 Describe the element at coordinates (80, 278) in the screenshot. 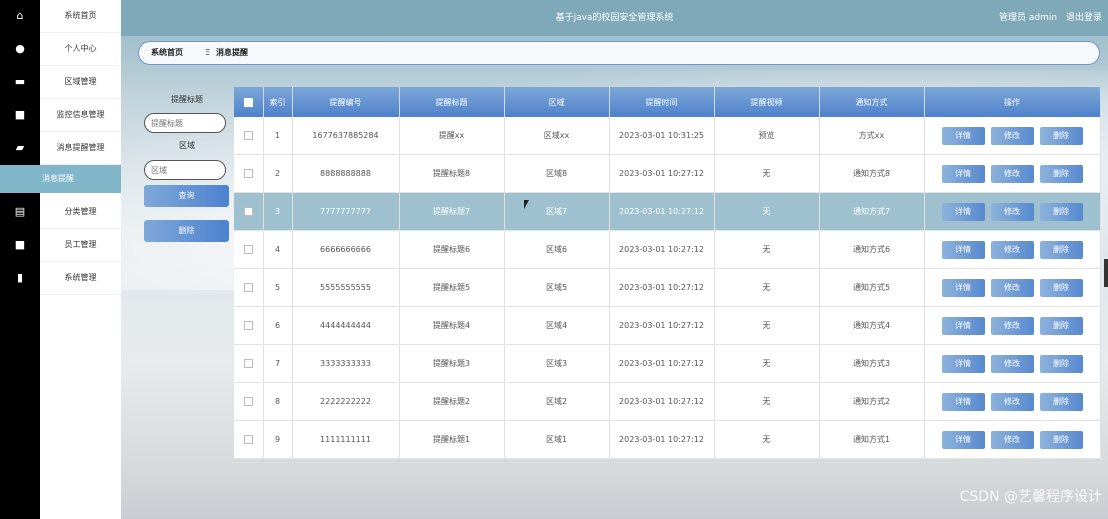

I see `sidebar-item-system: 系统管理` at that location.